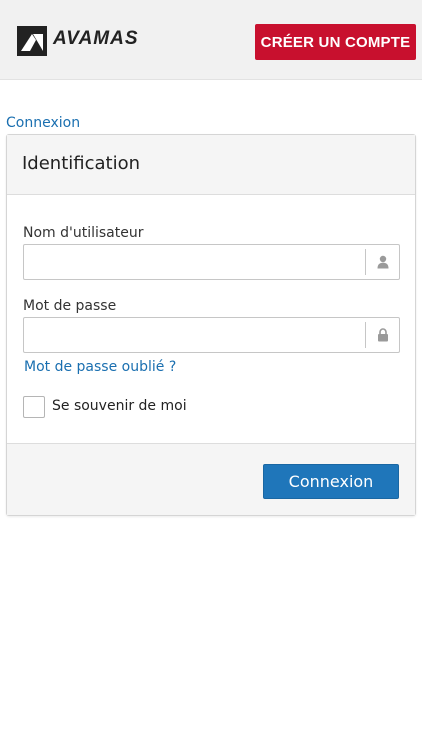 The width and height of the screenshot is (422, 750). Describe the element at coordinates (100, 367) in the screenshot. I see `forgot-password-link: Mot de passe oublié ?` at that location.